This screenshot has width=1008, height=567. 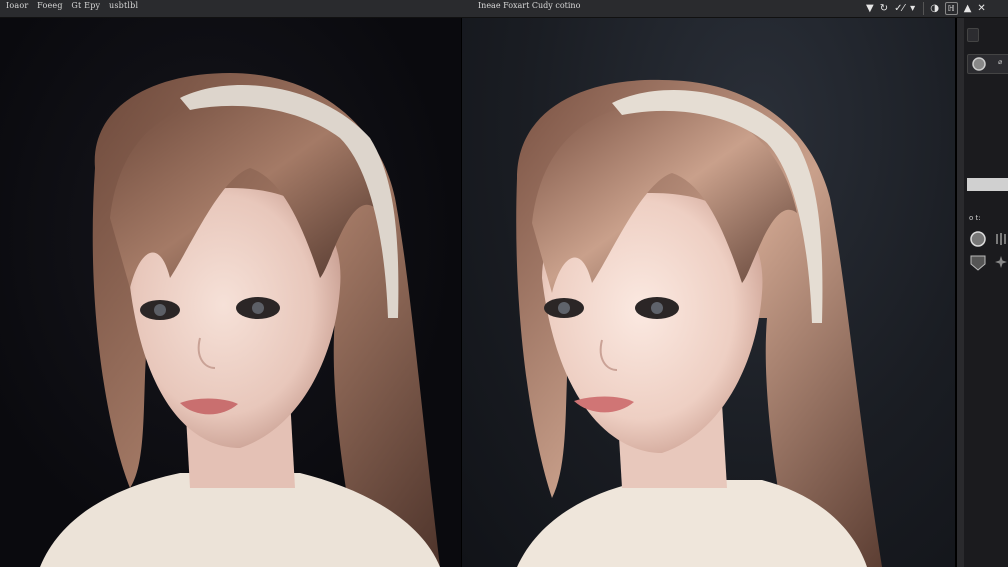 What do you see at coordinates (978, 263) in the screenshot?
I see `shield-icon` at bounding box center [978, 263].